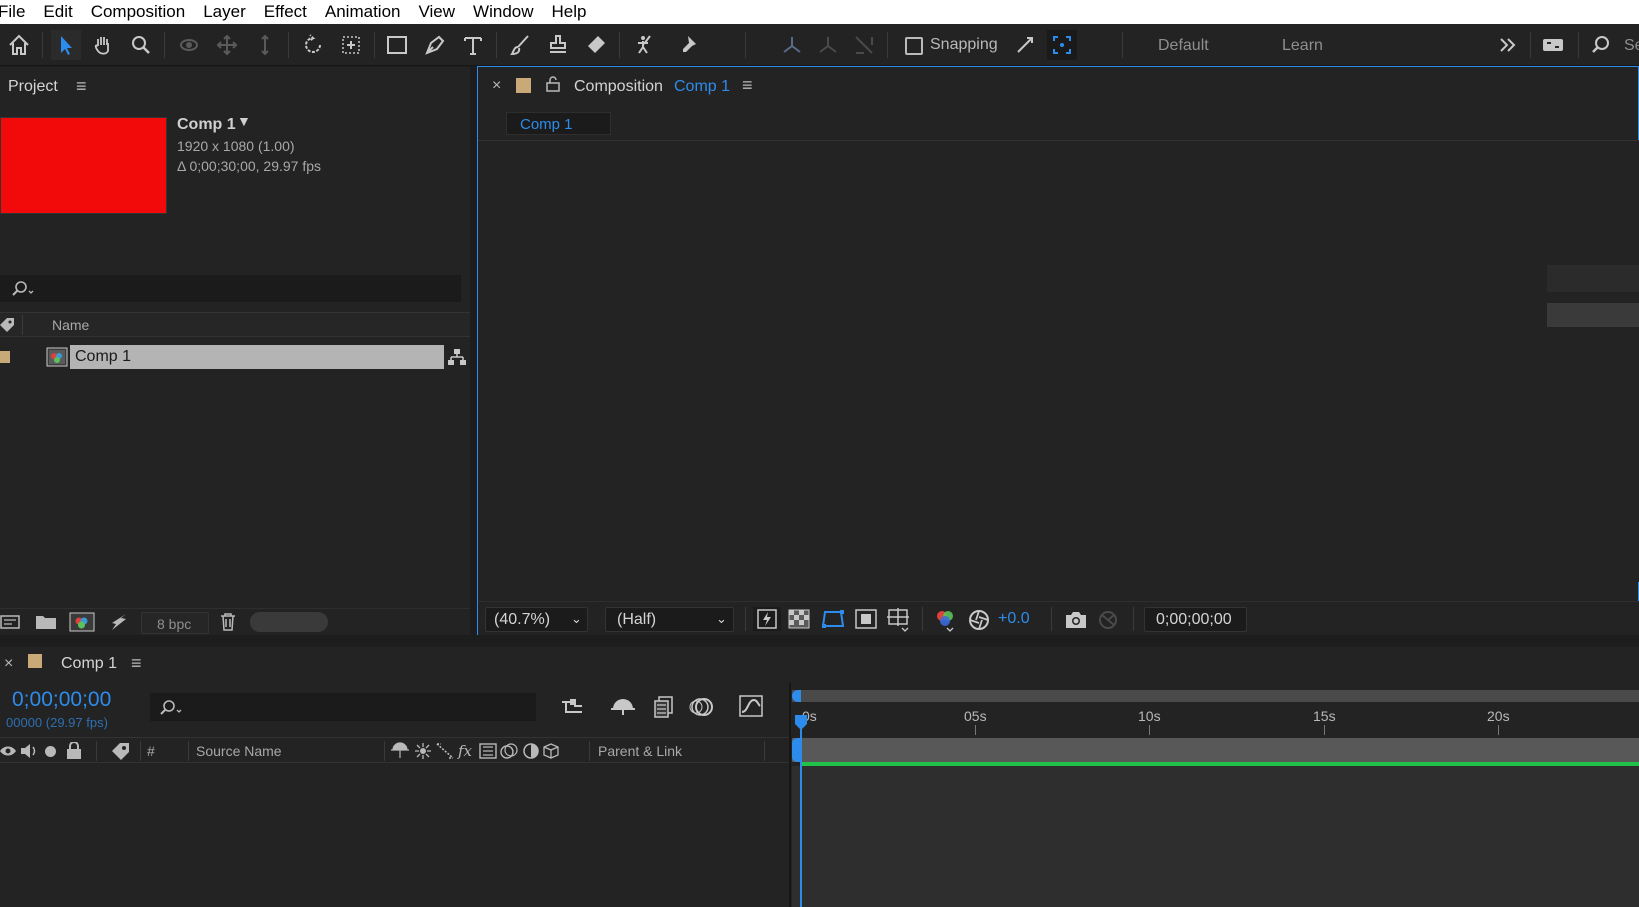 Image resolution: width=1639 pixels, height=907 pixels. I want to click on layer-number-column-header: #, so click(151, 751).